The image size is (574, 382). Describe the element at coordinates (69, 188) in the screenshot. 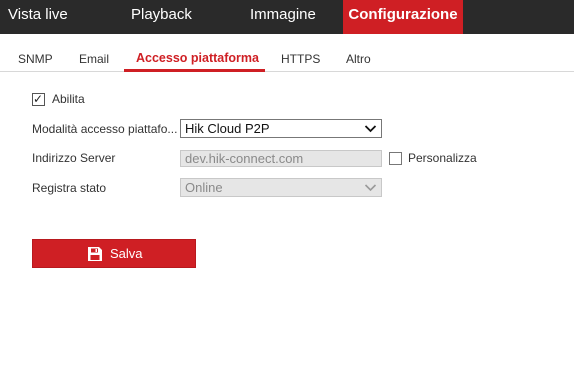

I see `register-status-label: Registra stato` at that location.